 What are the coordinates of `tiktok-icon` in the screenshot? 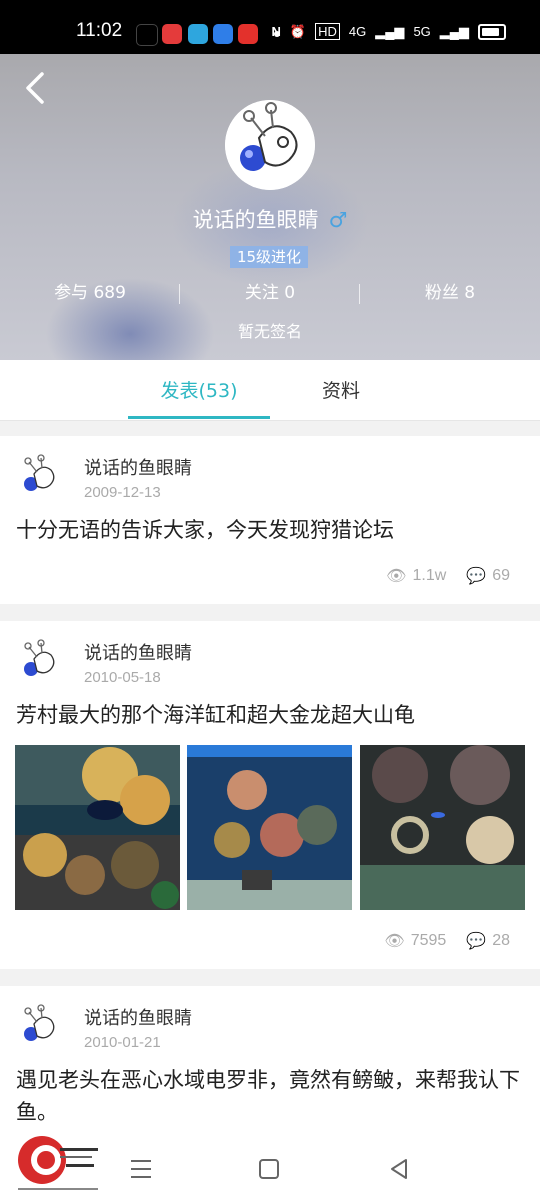 It's located at (147, 35).